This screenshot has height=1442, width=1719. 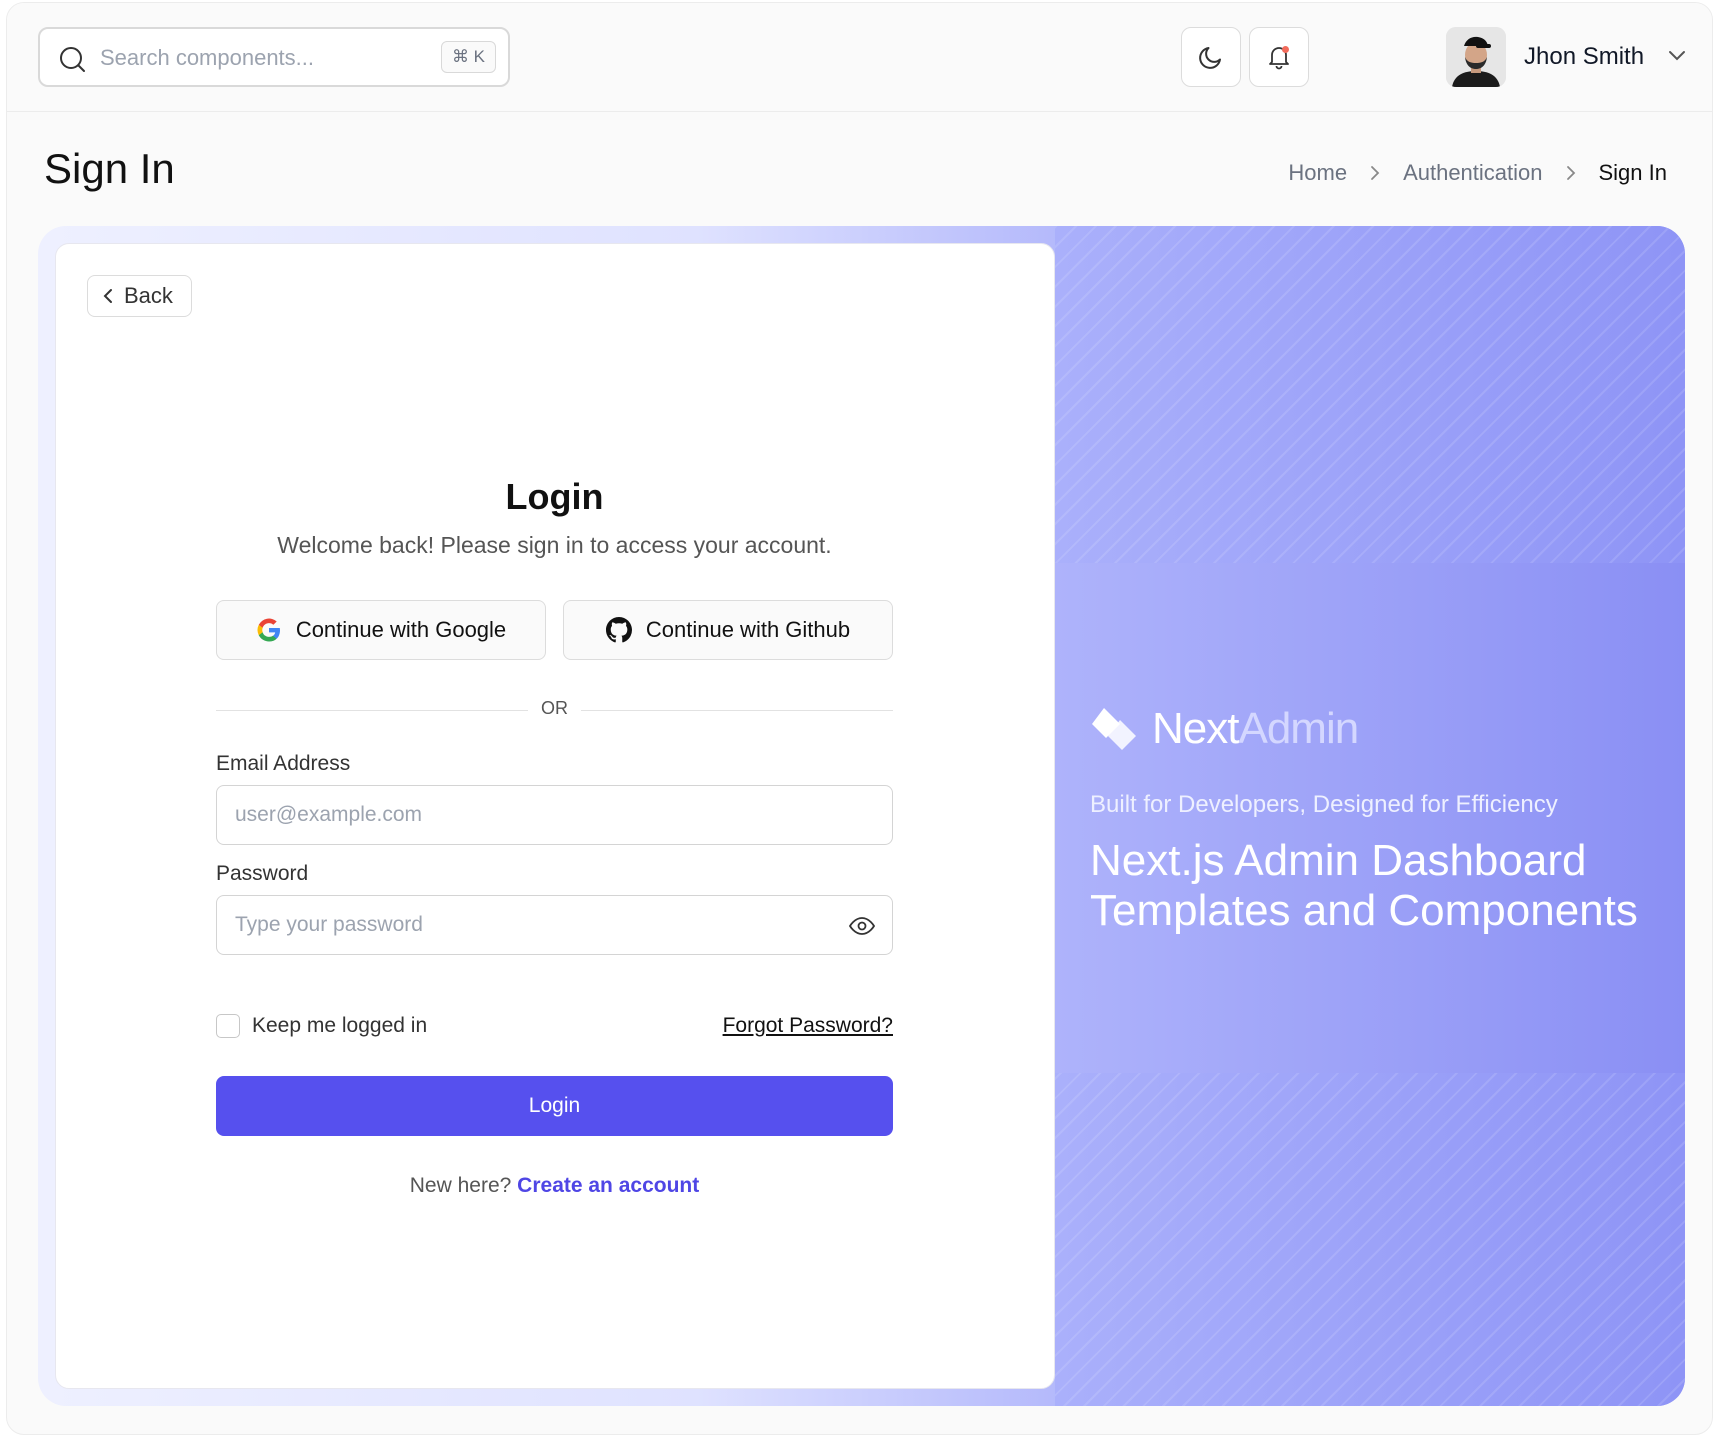 I want to click on back-label: Back, so click(x=148, y=295).